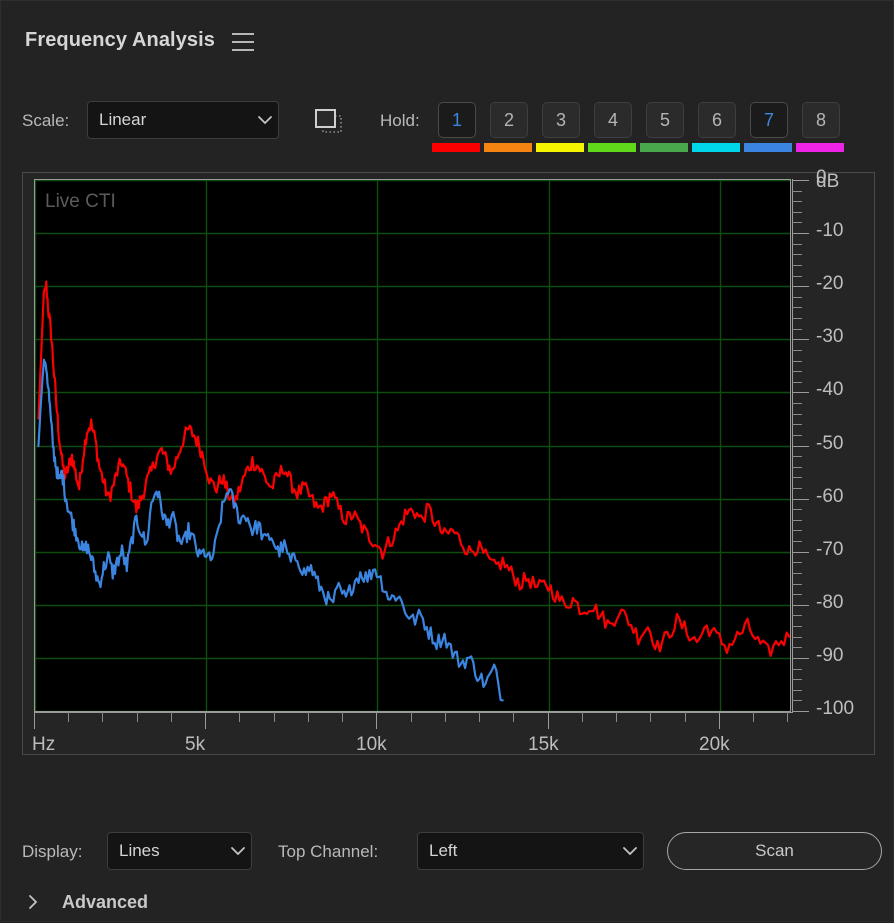 The height and width of the screenshot is (923, 894). I want to click on hold-button-7: 7, so click(769, 120).